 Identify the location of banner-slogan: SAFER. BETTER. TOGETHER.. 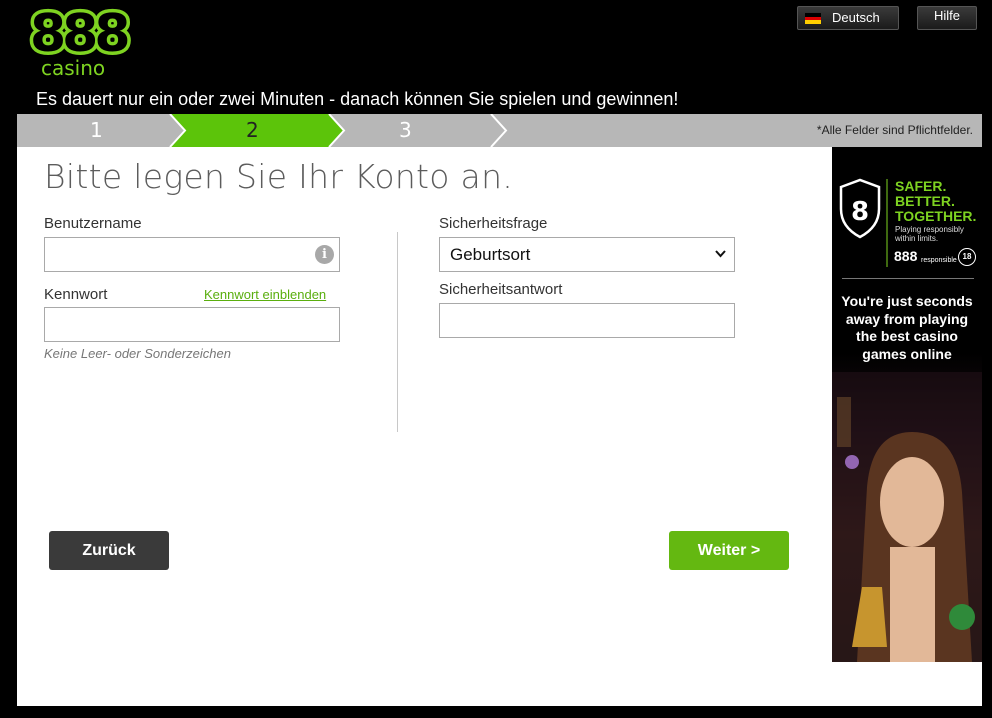
(935, 201).